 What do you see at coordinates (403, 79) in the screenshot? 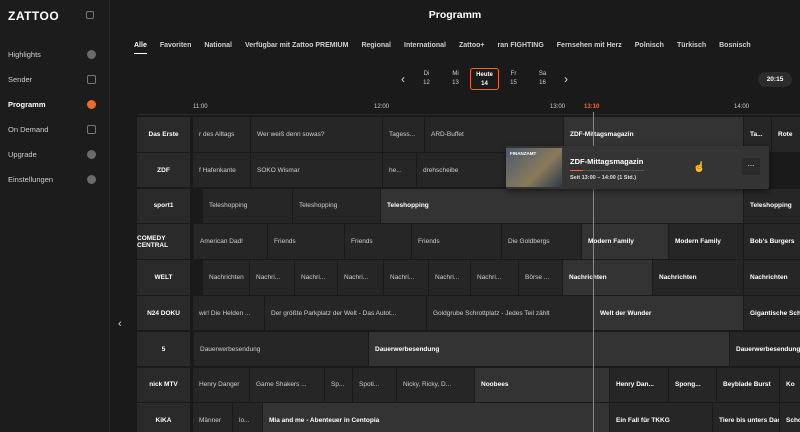
I see `prev-day-icon: ‹` at bounding box center [403, 79].